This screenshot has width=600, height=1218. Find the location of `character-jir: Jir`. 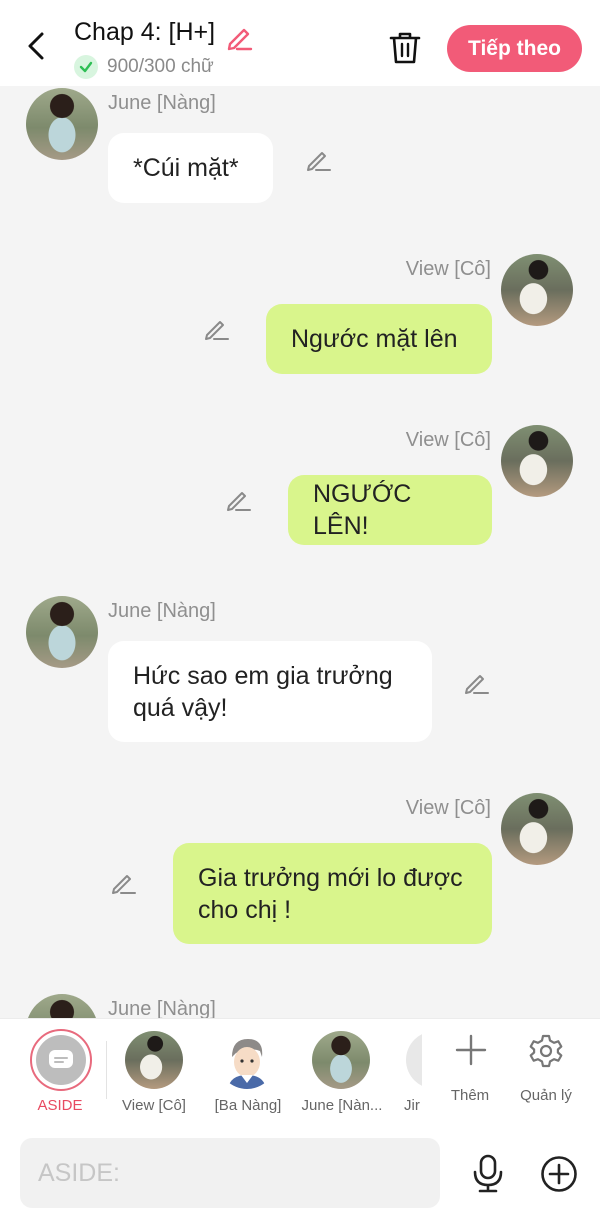

character-jir: Jir is located at coordinates (409, 1073).